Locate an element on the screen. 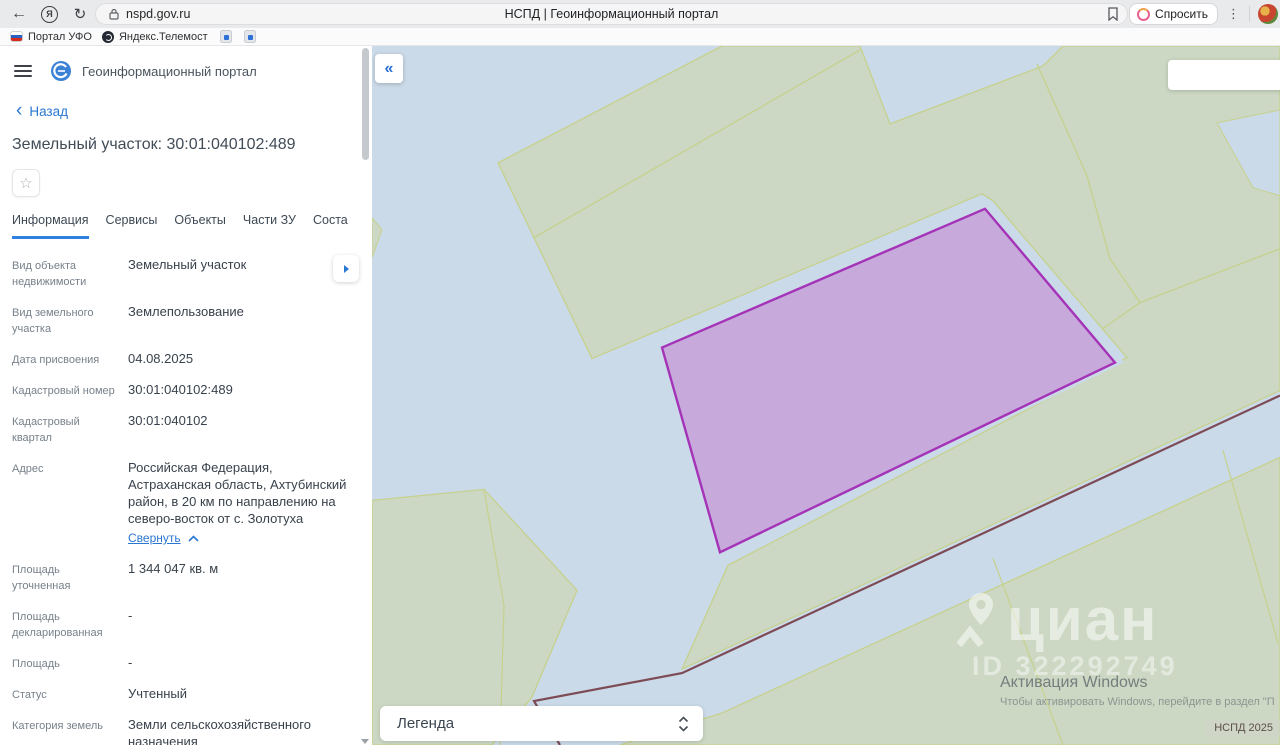  attribute-label: Площадь уточненная is located at coordinates (41, 578).